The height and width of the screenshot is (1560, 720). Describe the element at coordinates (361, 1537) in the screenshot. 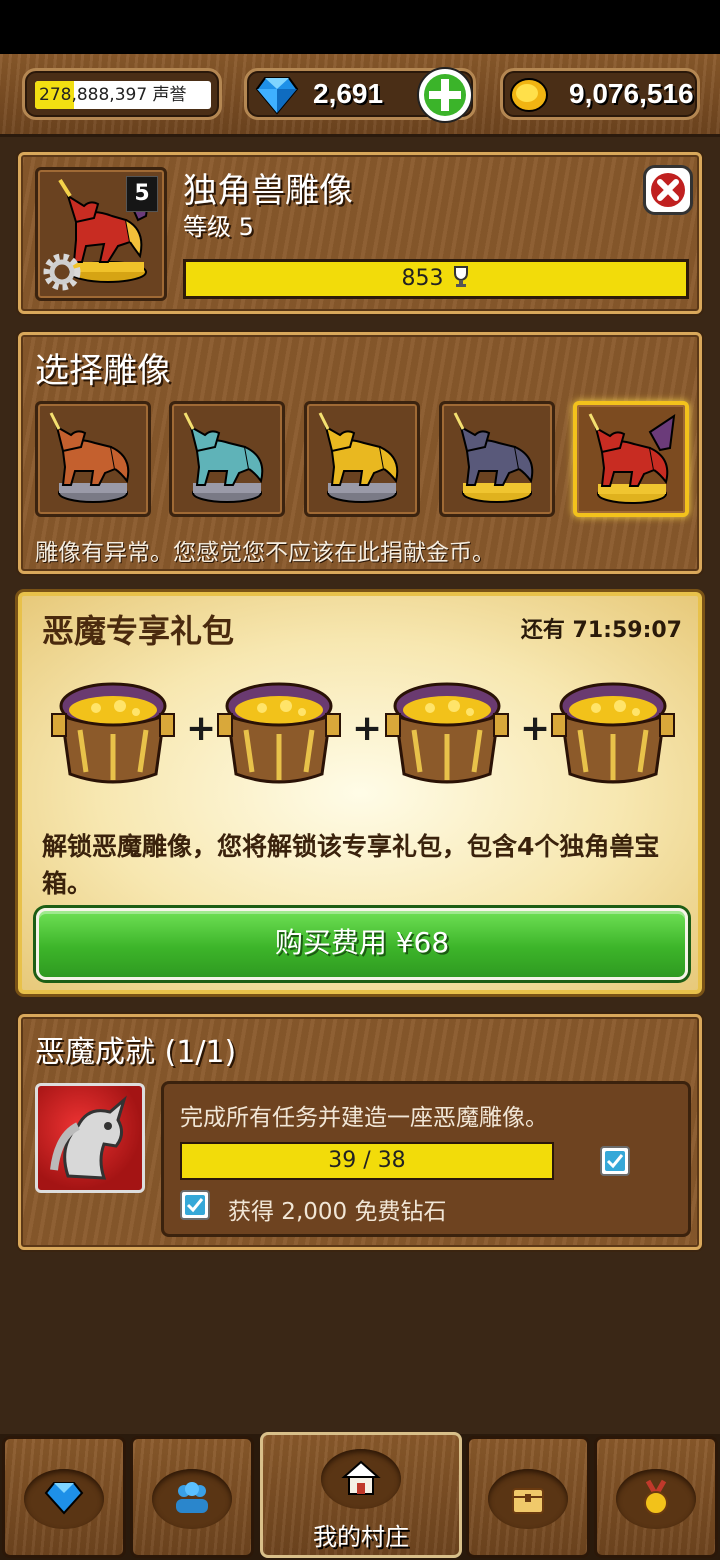

I see `nav-label: 我的村庄` at that location.